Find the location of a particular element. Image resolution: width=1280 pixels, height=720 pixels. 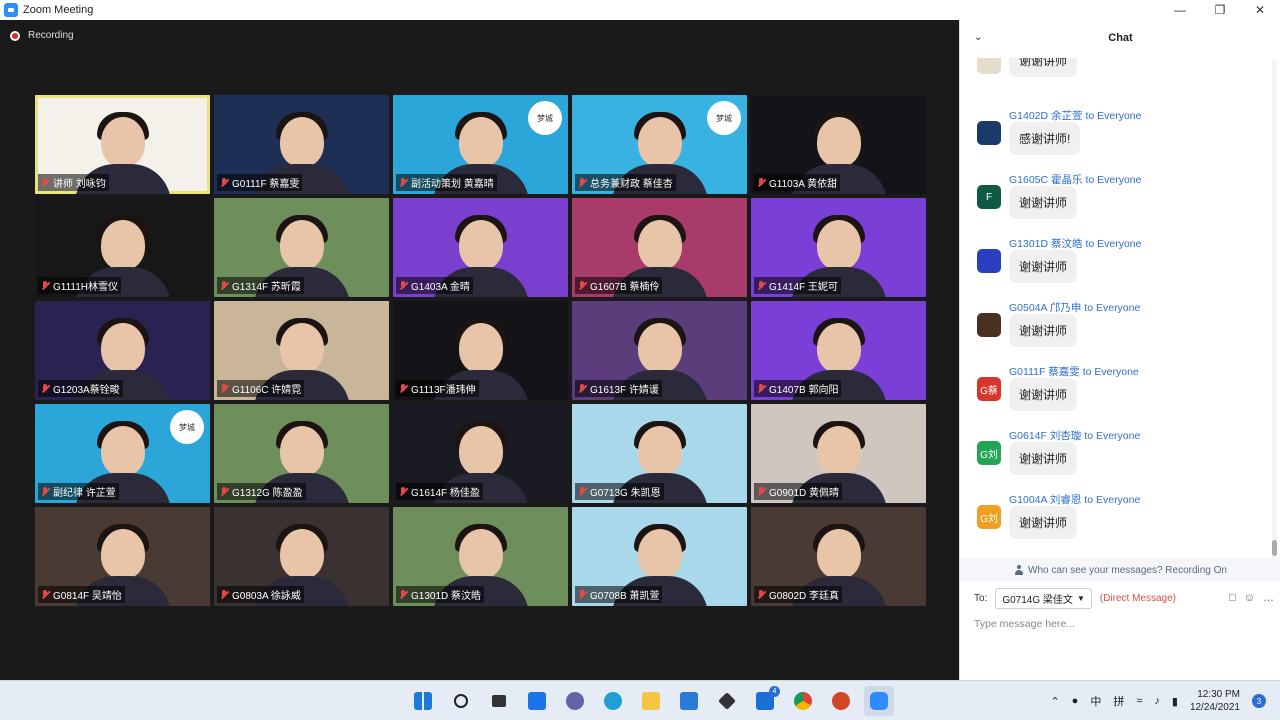

sender-name: G0504A 邝乃申 is located at coordinates (1045, 308).